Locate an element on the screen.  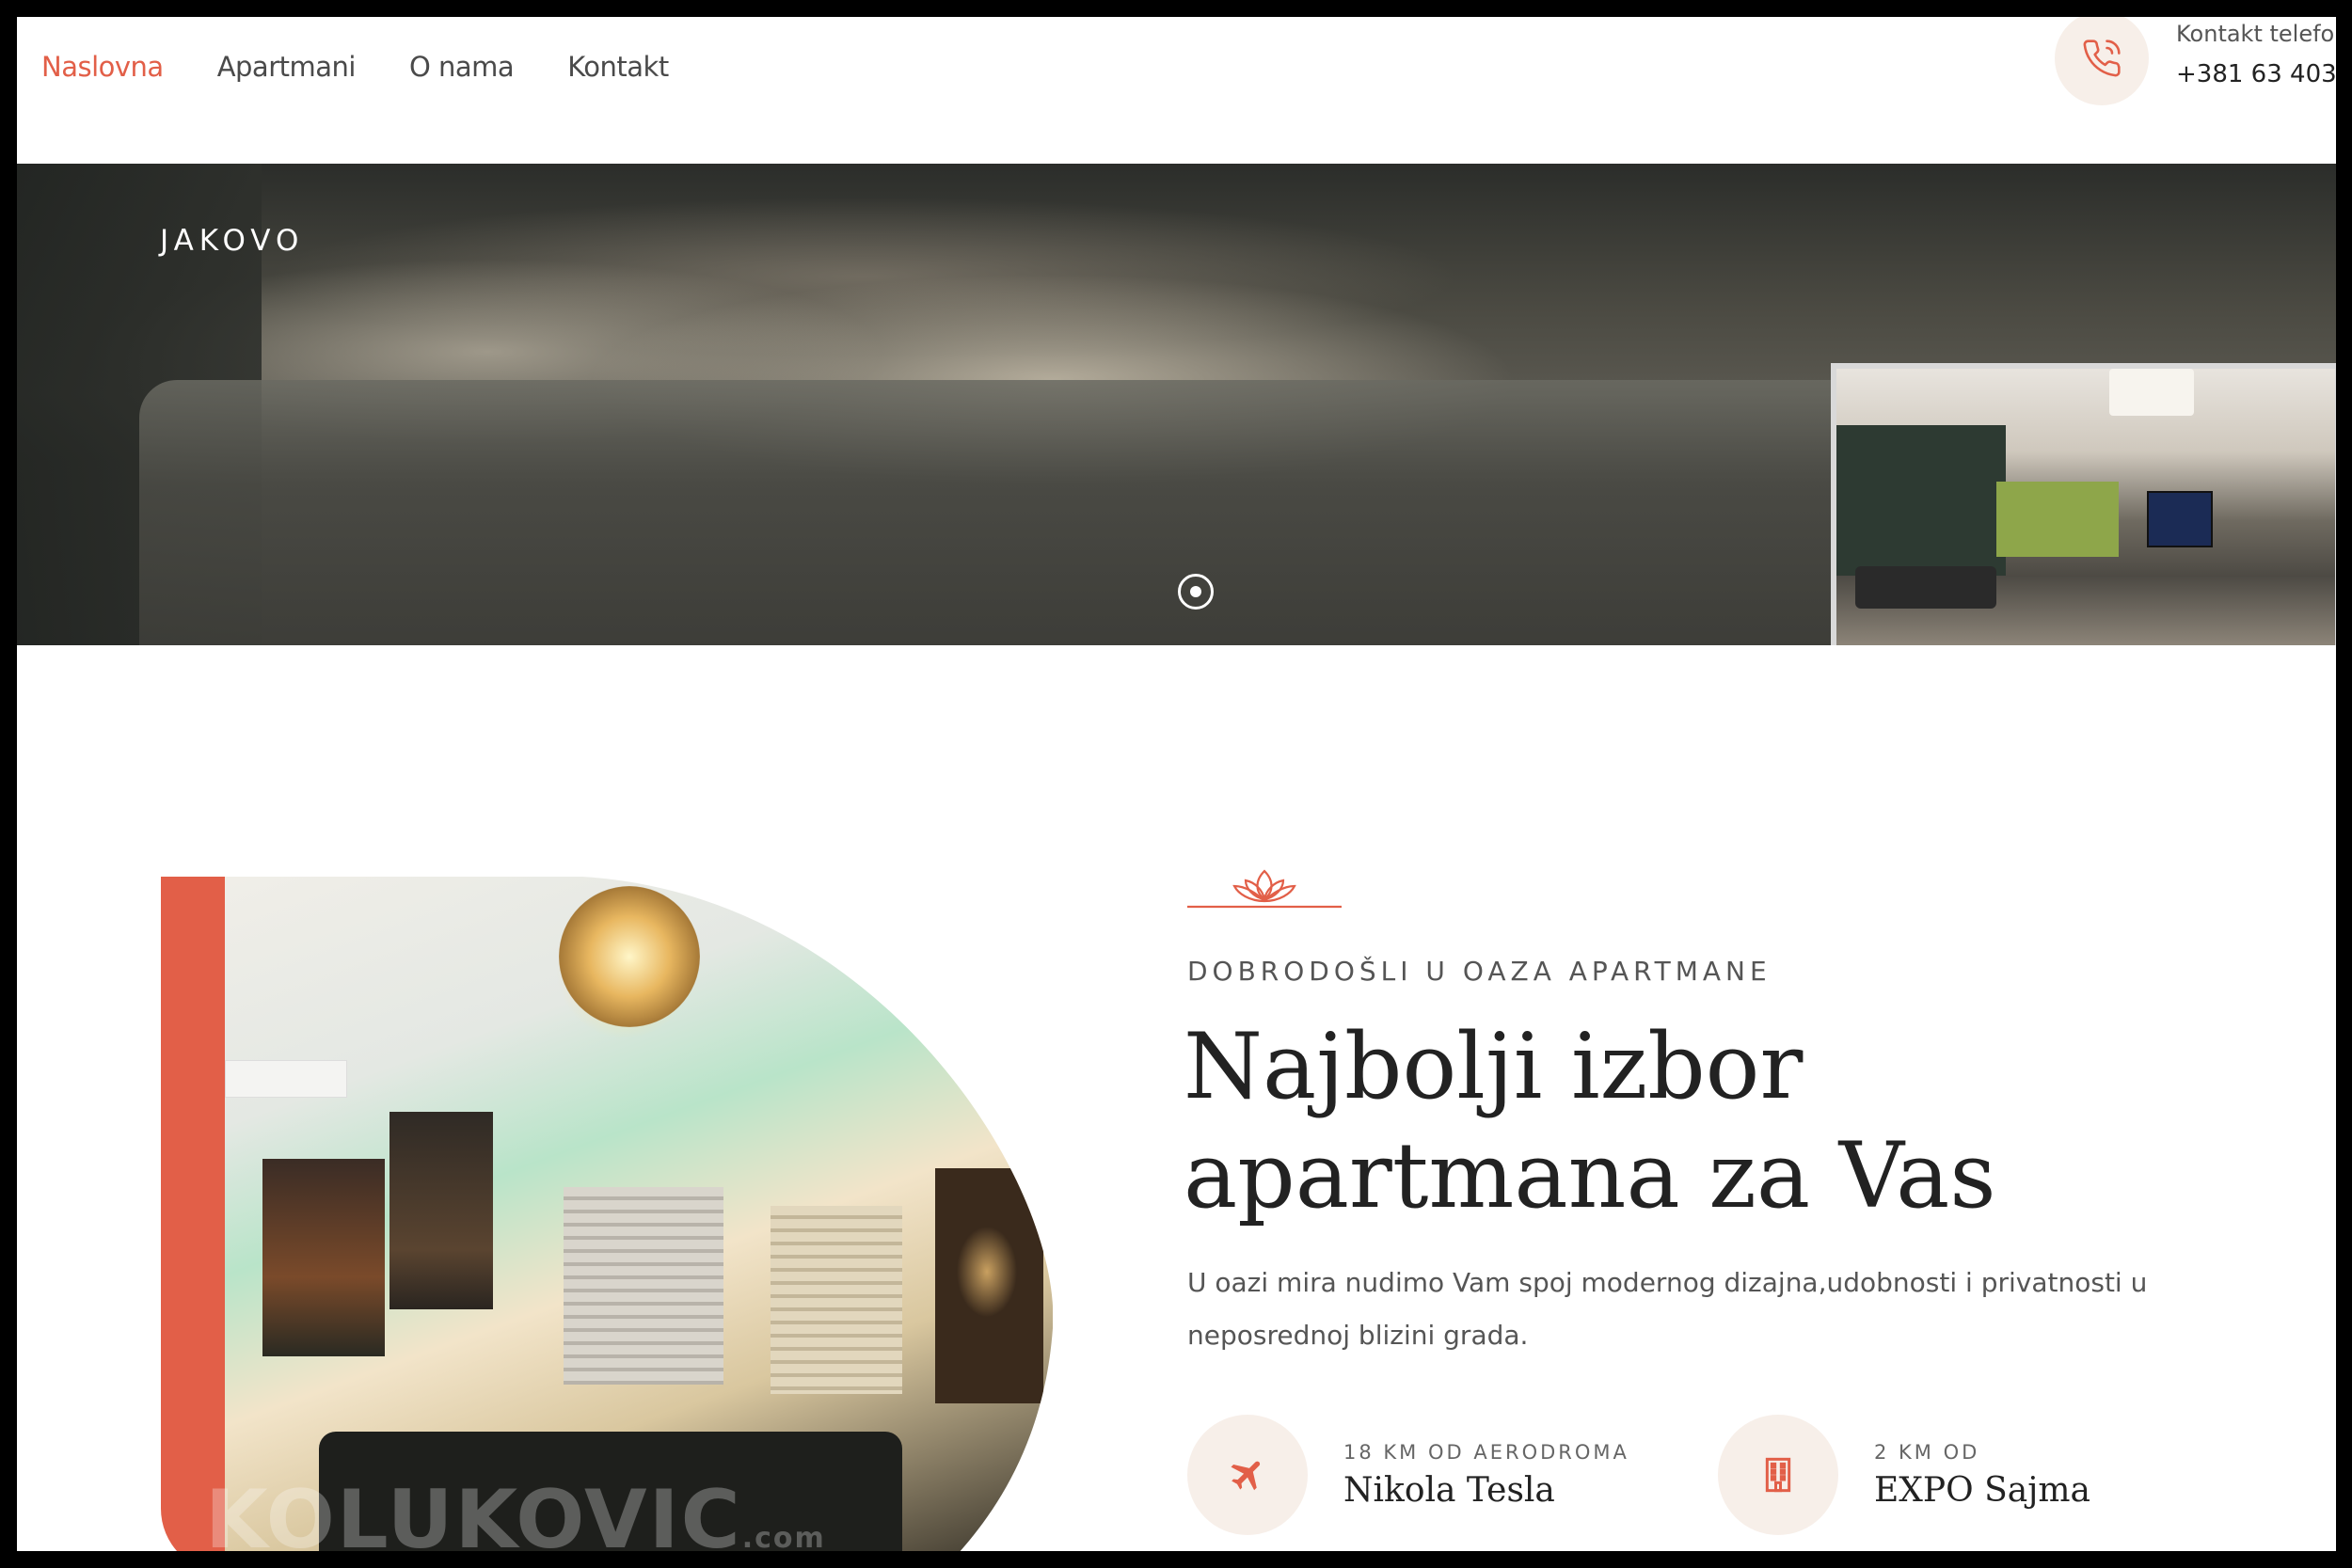
chandelier is located at coordinates (629, 957).